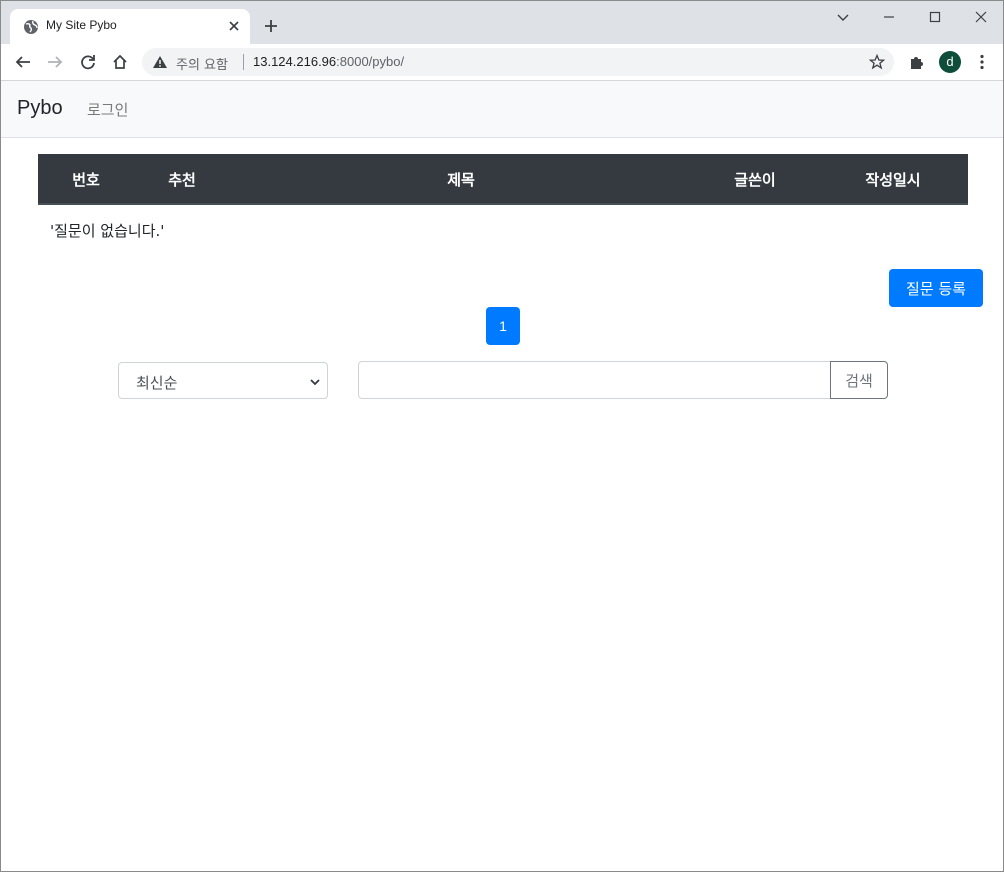 Image resolution: width=1004 pixels, height=872 pixels. Describe the element at coordinates (936, 288) in the screenshot. I see `register-question-button: 질문 등록` at that location.